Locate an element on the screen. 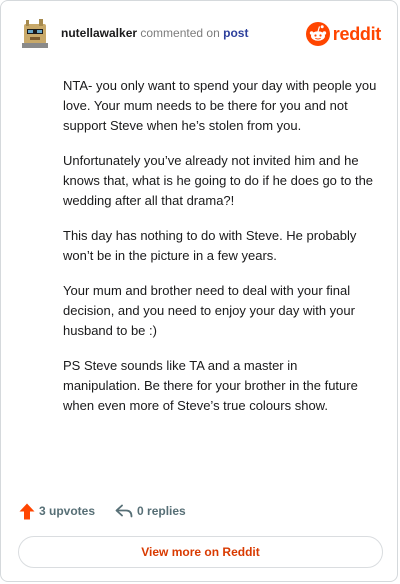 The height and width of the screenshot is (584, 400). post-link: post is located at coordinates (235, 33).